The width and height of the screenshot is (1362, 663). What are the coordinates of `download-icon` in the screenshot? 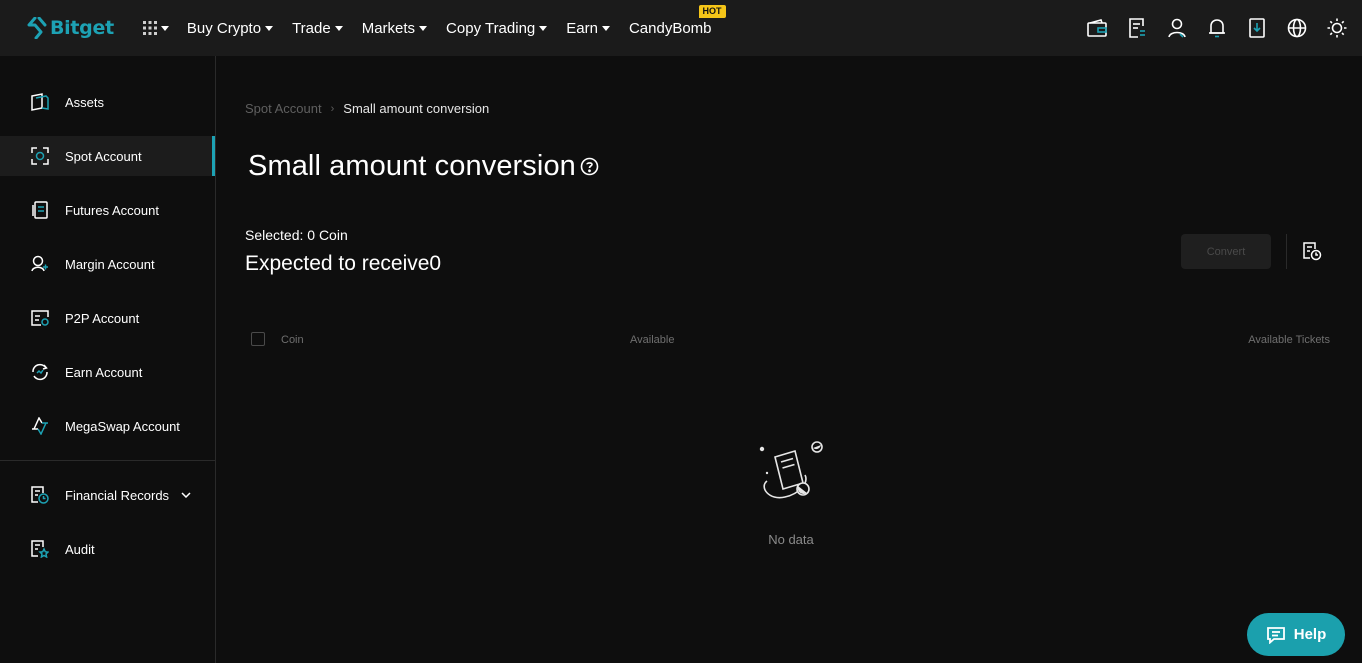 It's located at (1257, 28).